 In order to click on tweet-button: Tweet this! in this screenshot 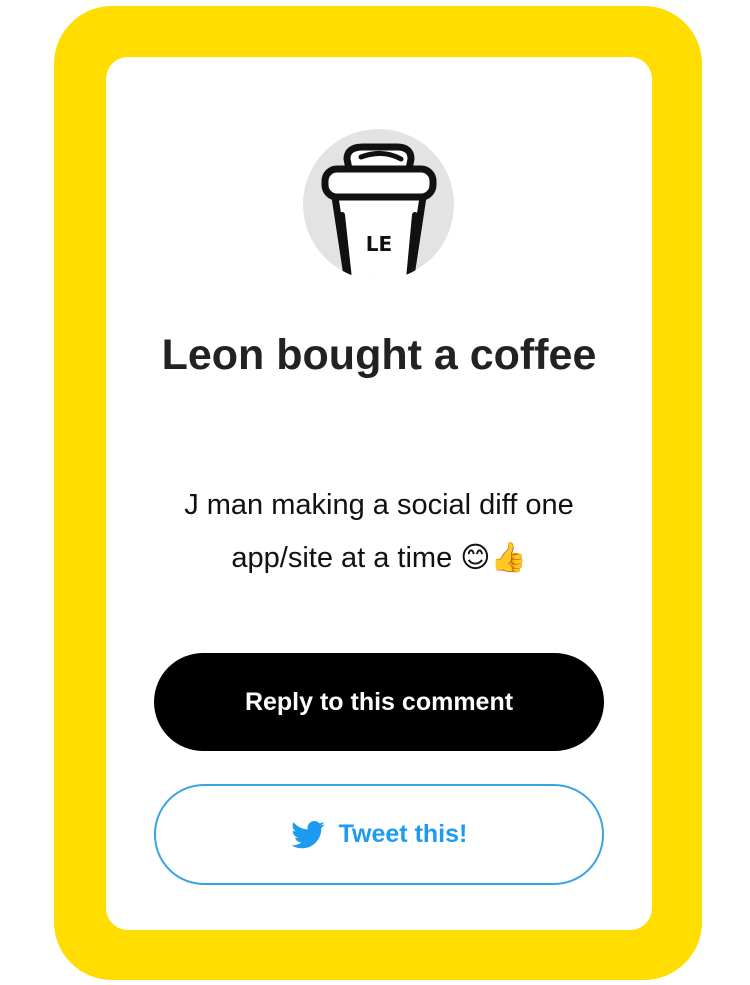, I will do `click(379, 834)`.